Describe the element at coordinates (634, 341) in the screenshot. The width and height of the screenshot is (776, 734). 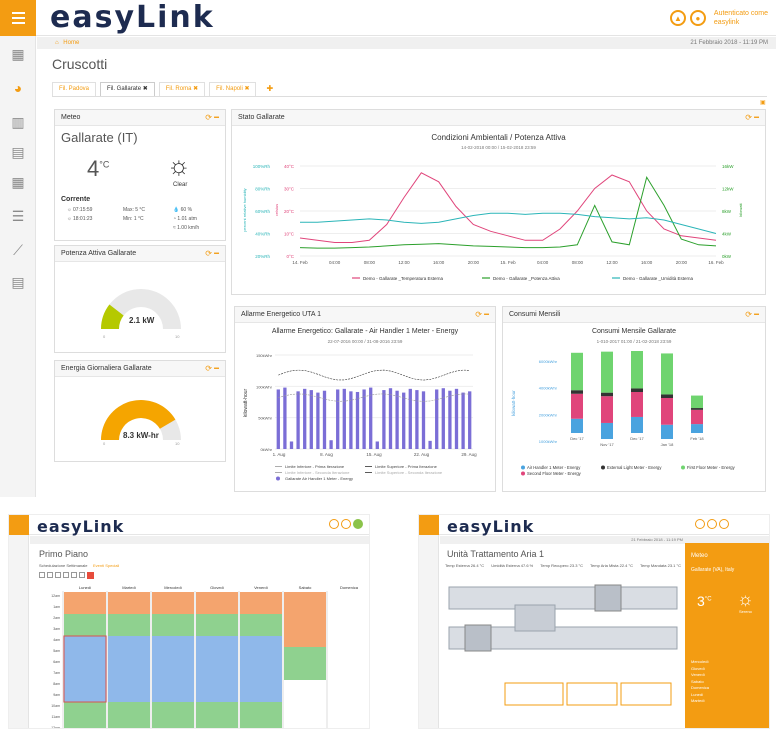
I see `chart-subtitle: 1-010-2017 01:00 / 21-02-2018 23:59` at that location.